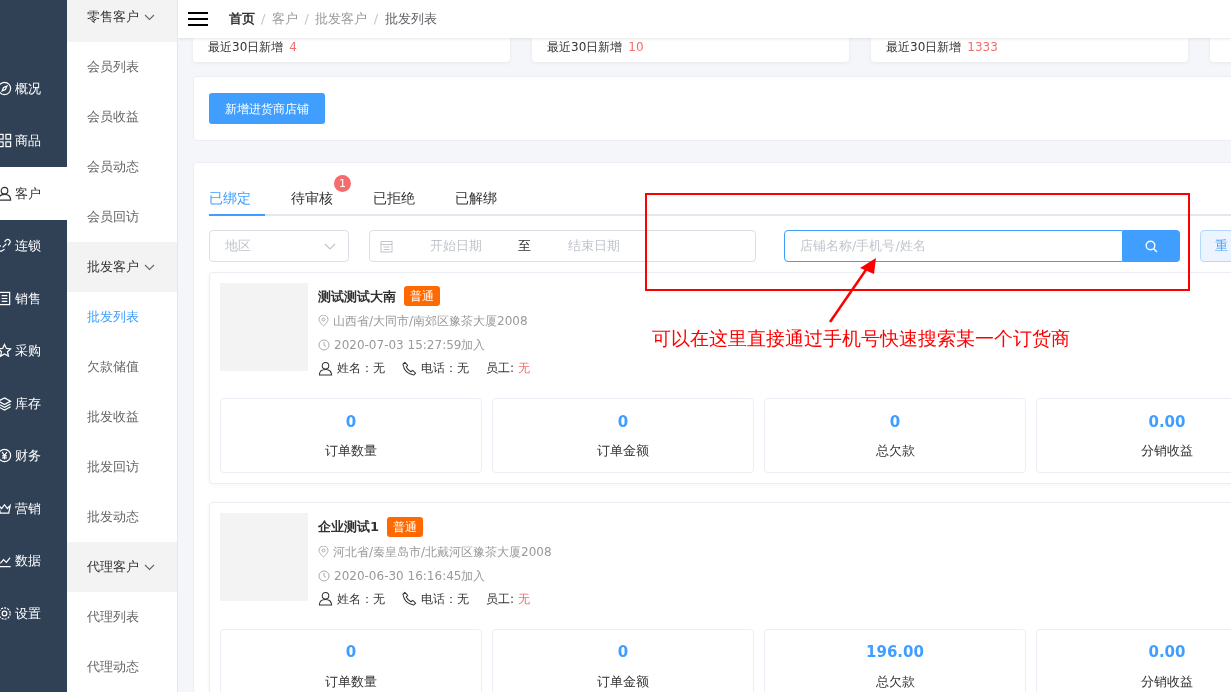  What do you see at coordinates (636, 47) in the screenshot?
I see `stat-value: 10` at bounding box center [636, 47].